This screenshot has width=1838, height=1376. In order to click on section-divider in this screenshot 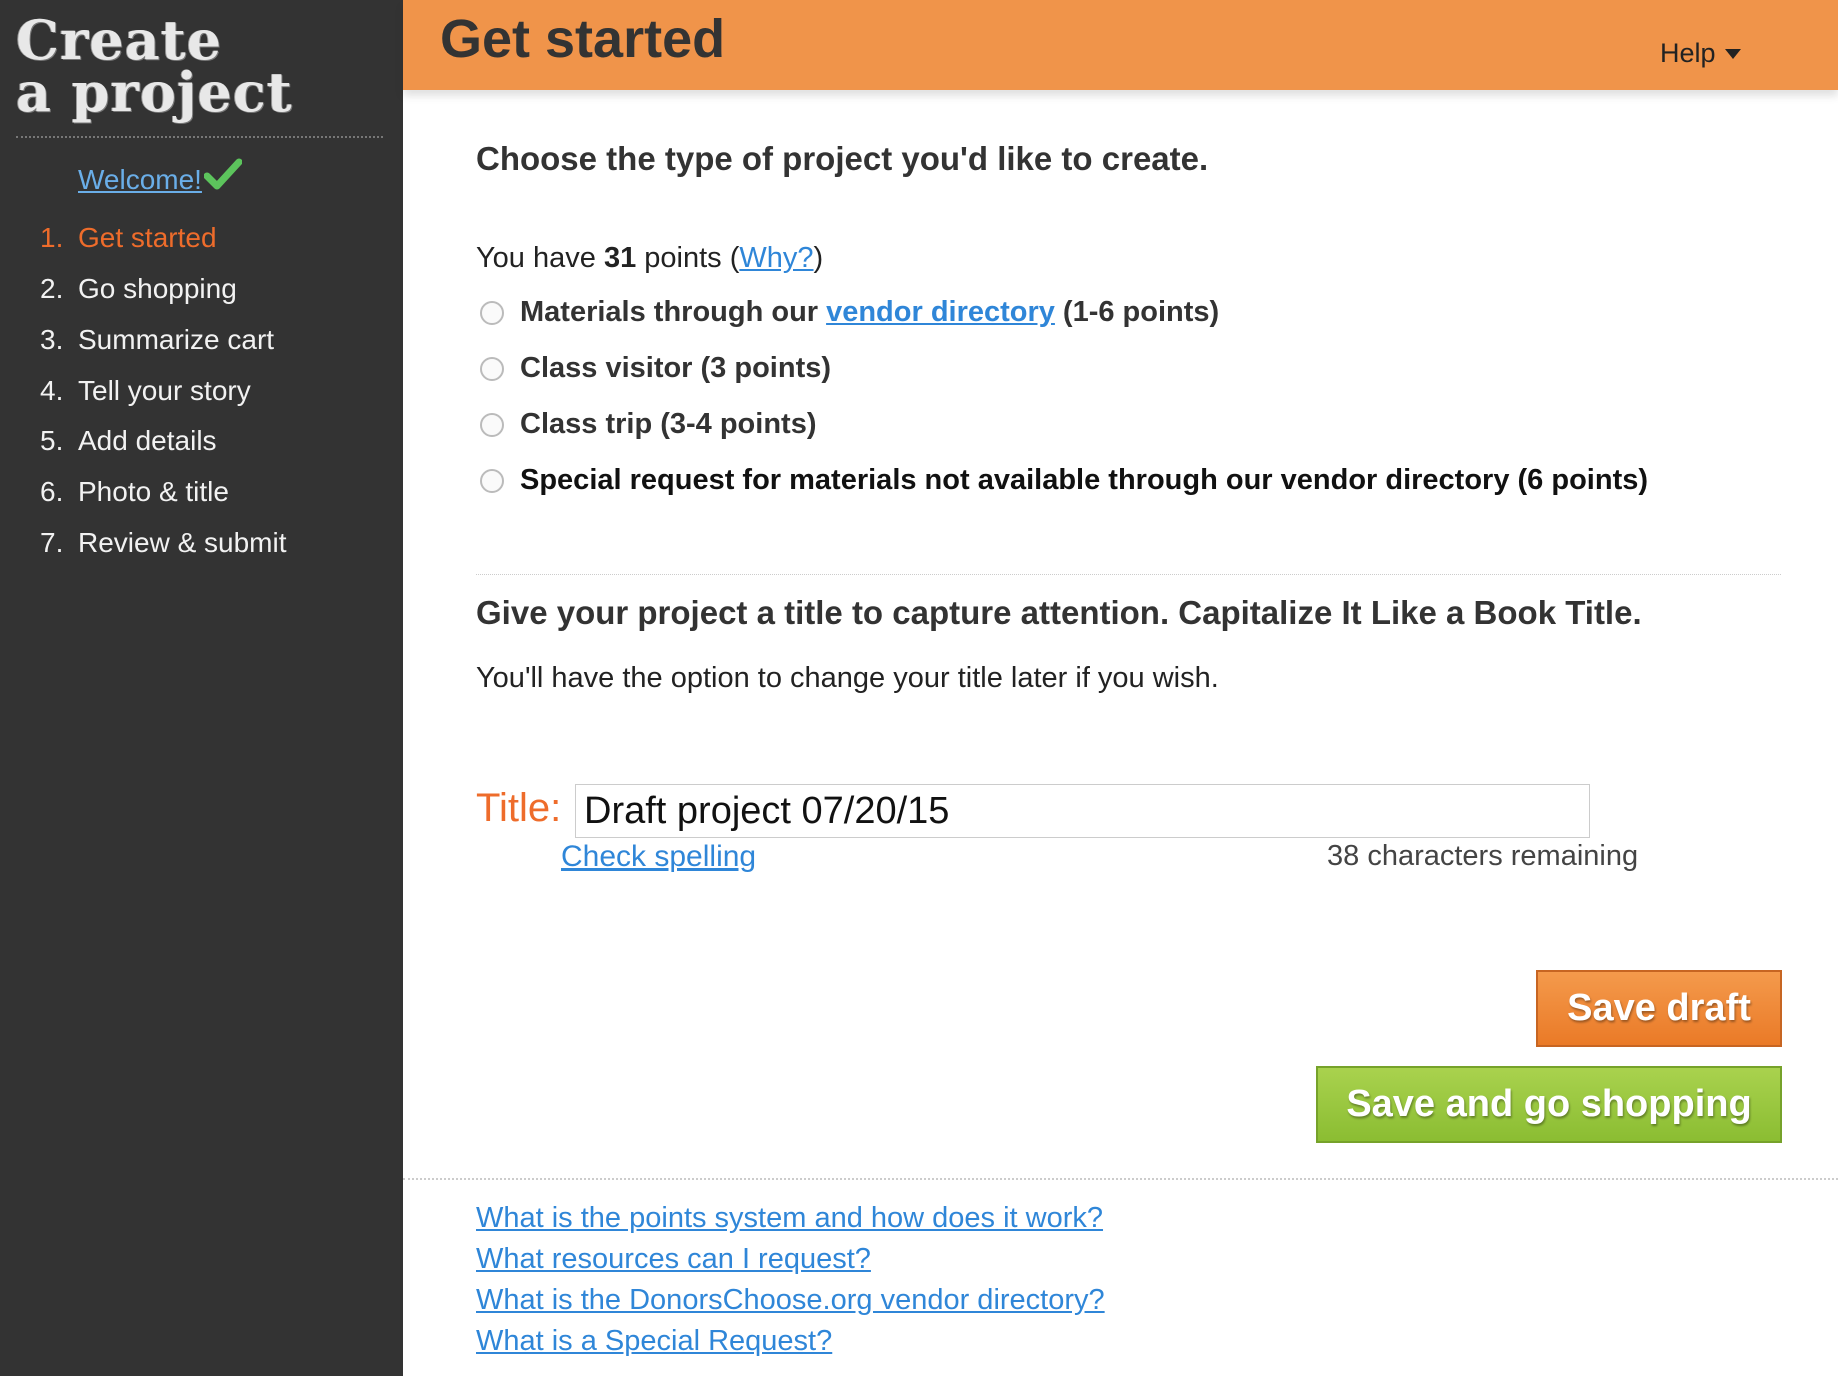, I will do `click(1128, 574)`.